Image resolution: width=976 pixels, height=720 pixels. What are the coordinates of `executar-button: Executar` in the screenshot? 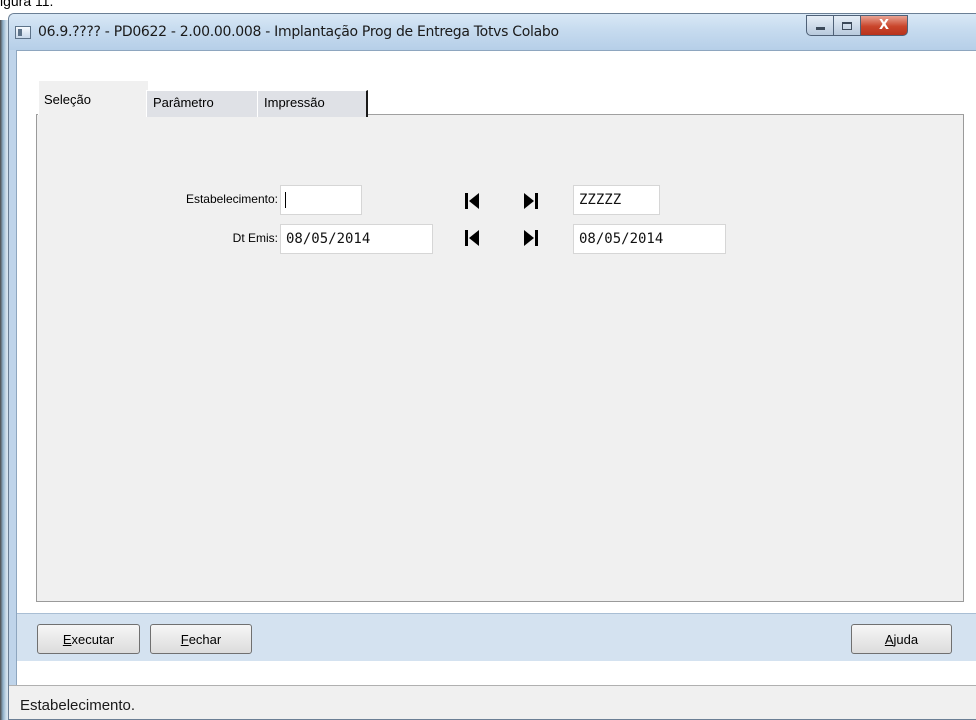 It's located at (88, 639).